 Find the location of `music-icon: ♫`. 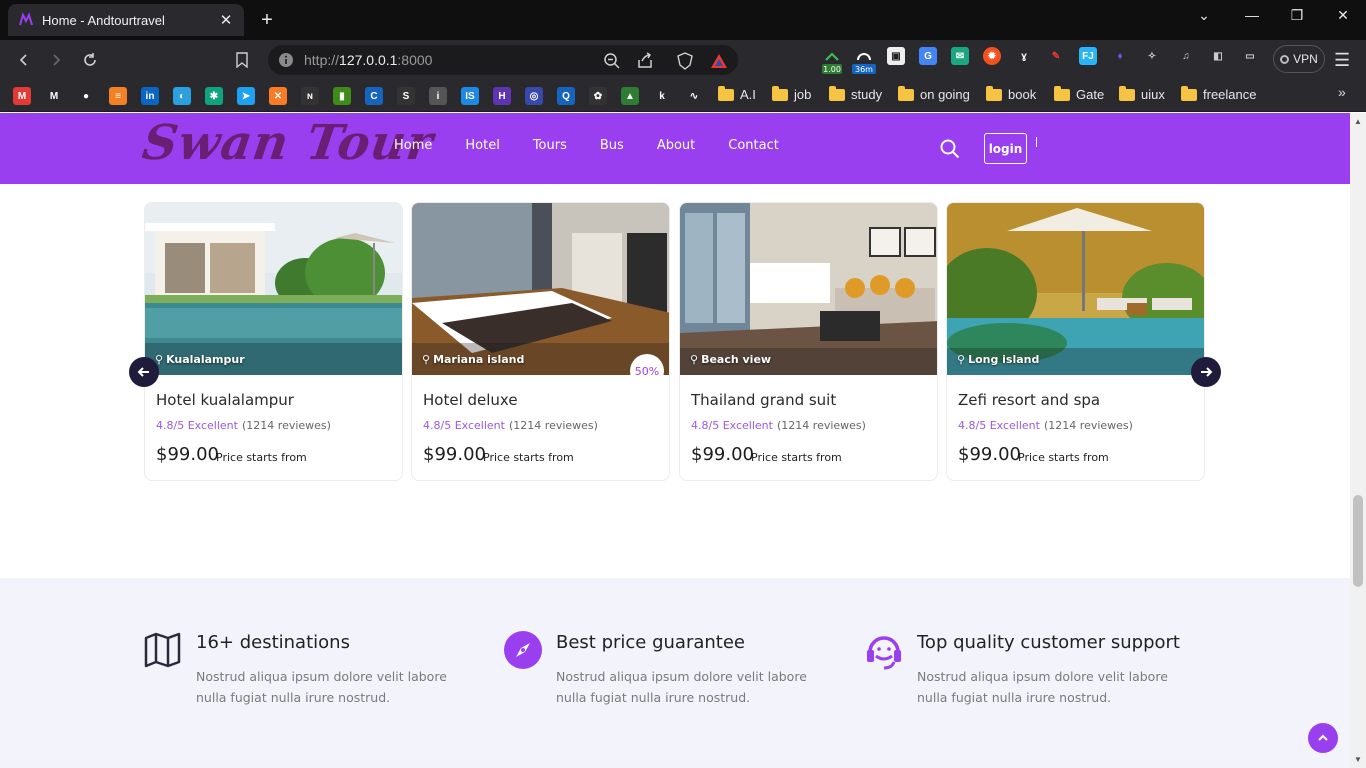

music-icon: ♫ is located at coordinates (1186, 56).